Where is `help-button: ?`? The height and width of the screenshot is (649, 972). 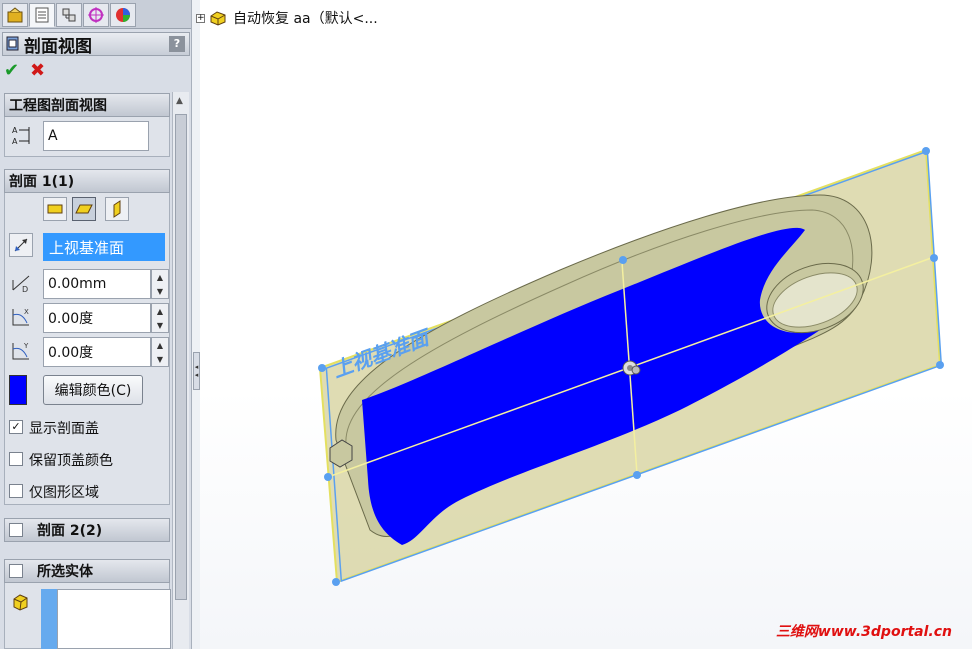
help-button: ? is located at coordinates (177, 44).